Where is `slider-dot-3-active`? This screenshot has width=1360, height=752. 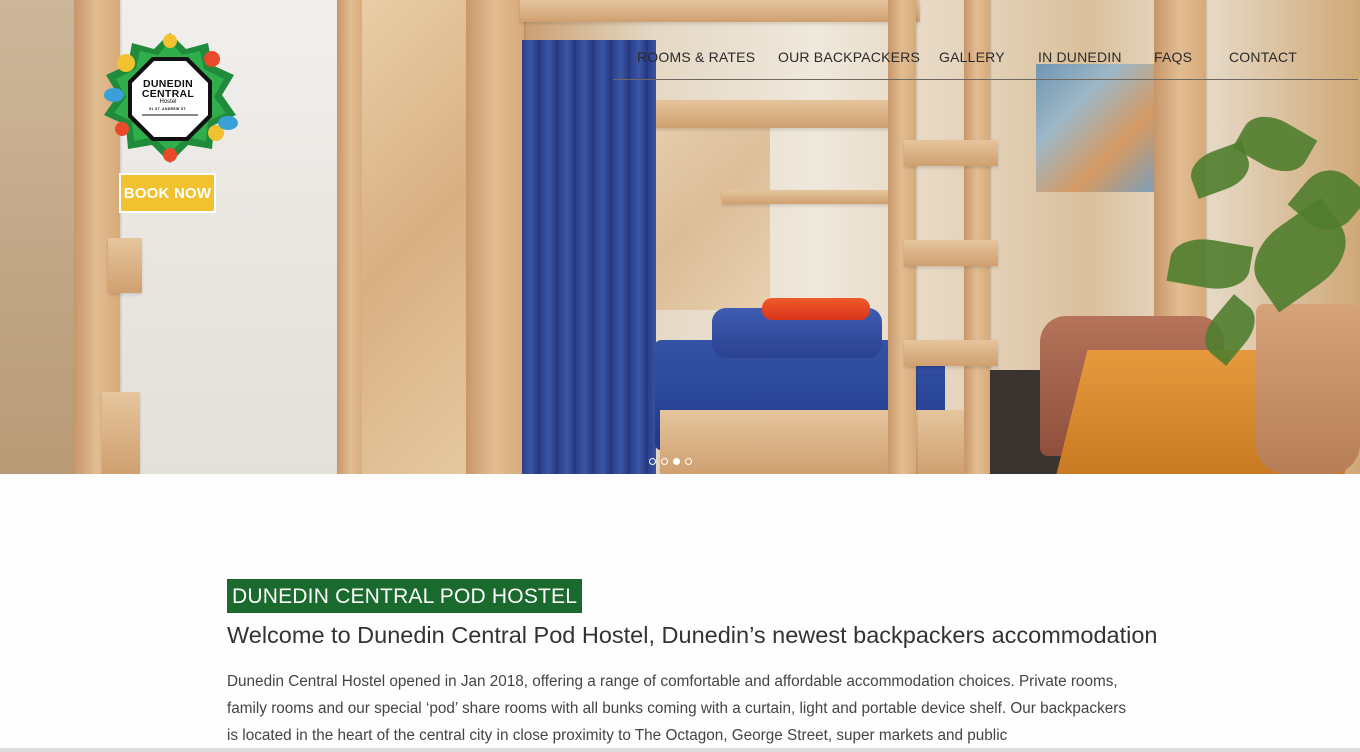 slider-dot-3-active is located at coordinates (676, 461).